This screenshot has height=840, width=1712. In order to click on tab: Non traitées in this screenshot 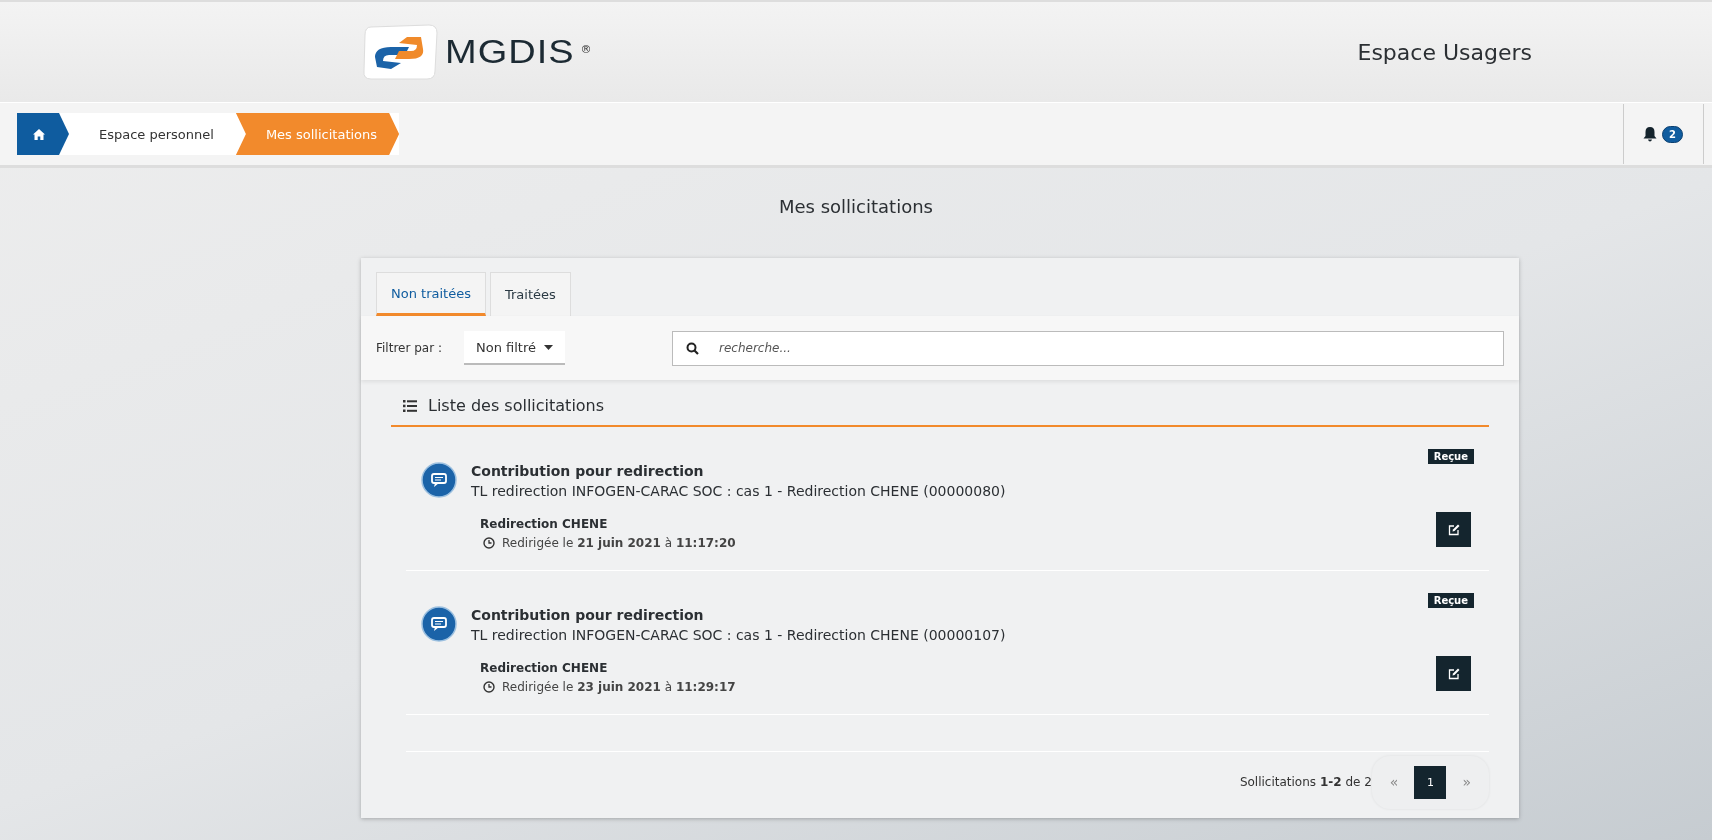, I will do `click(431, 294)`.